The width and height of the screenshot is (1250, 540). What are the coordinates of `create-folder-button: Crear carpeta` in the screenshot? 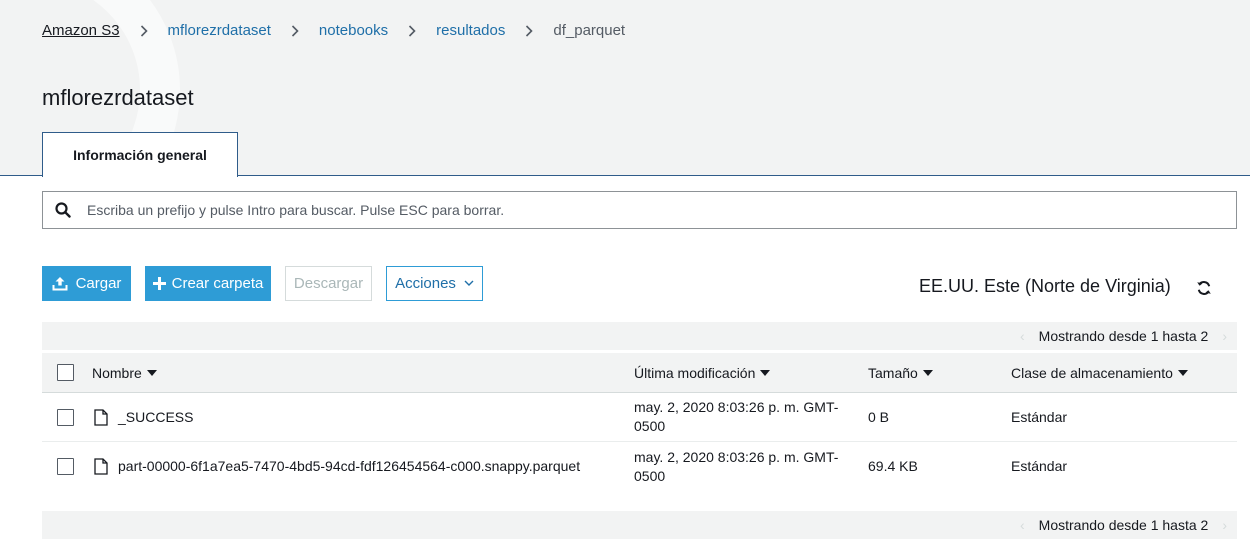 It's located at (208, 283).